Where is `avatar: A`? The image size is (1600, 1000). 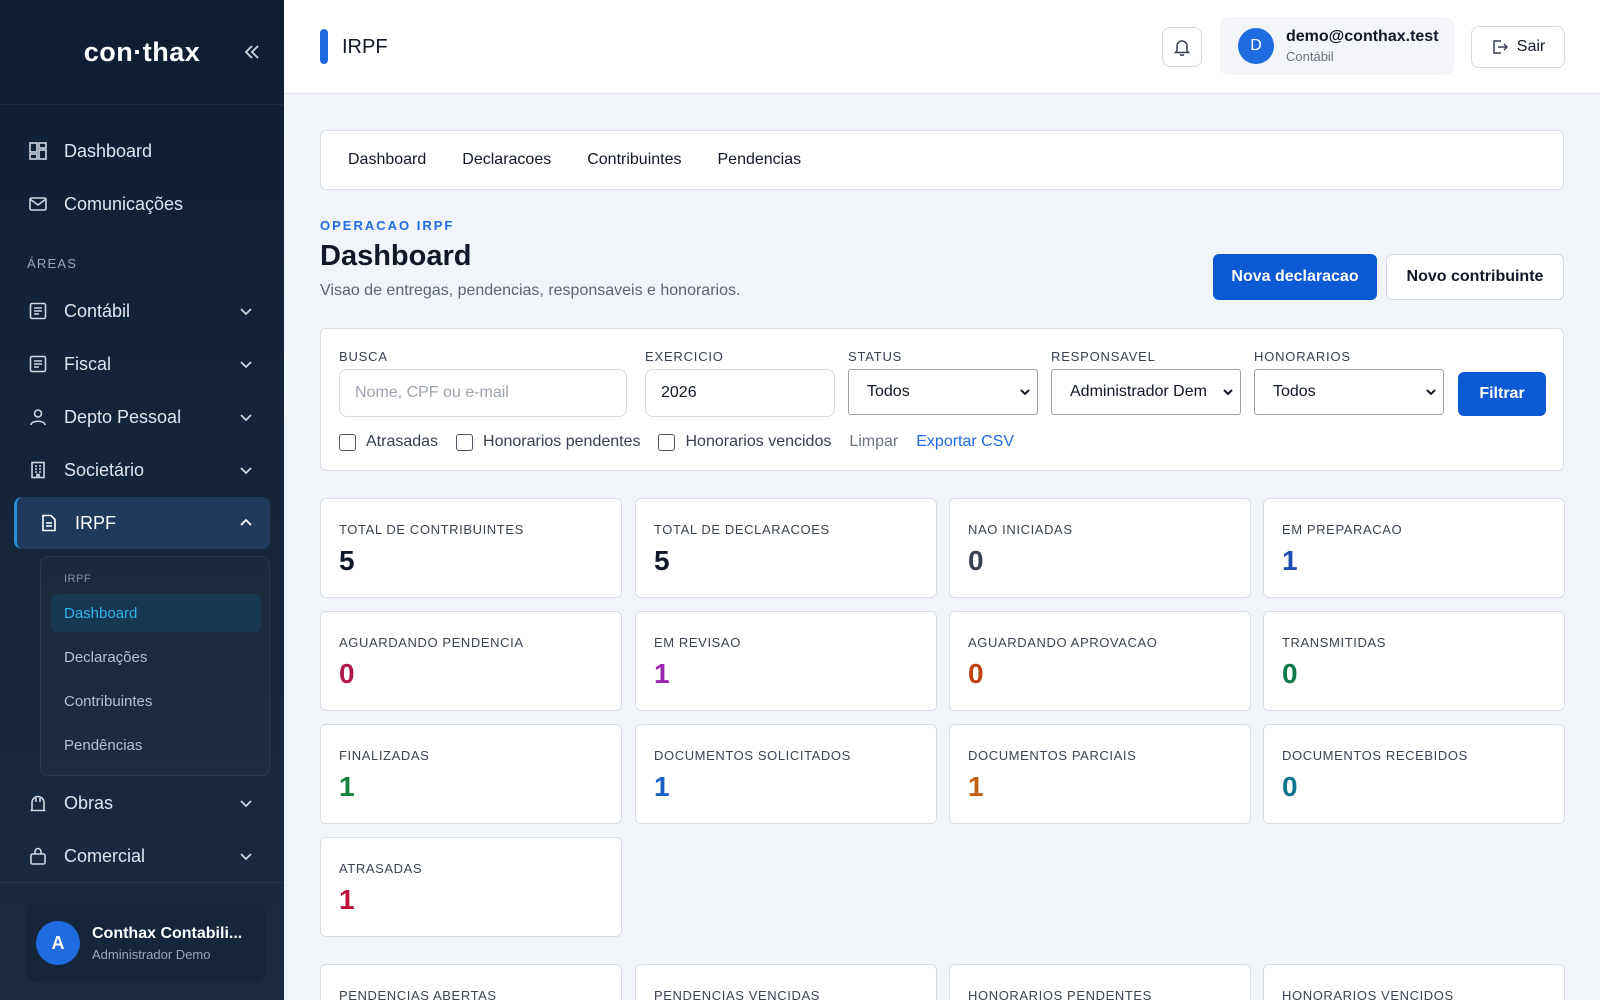
avatar: A is located at coordinates (58, 943).